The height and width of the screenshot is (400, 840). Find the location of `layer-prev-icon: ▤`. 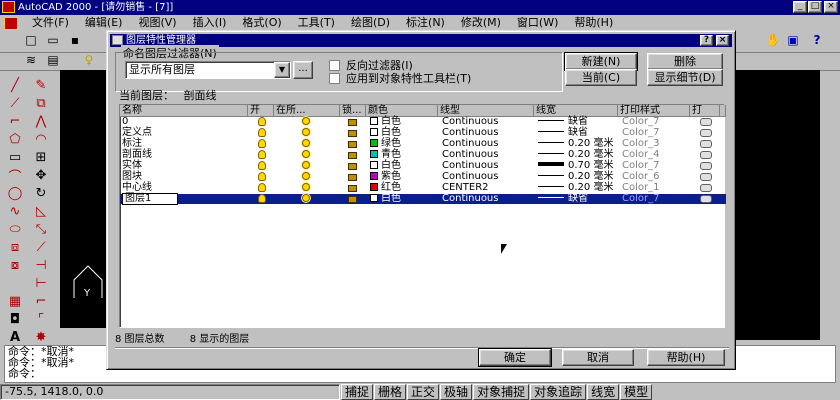

layer-prev-icon: ▤ is located at coordinates (53, 60).